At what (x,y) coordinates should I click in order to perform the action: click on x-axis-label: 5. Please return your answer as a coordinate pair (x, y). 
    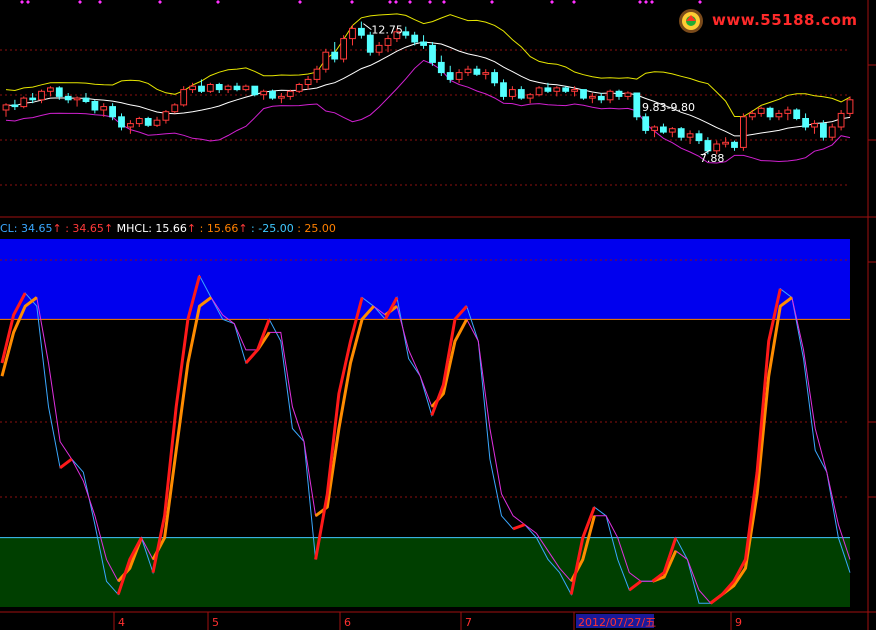
    Looking at the image, I should click on (215, 622).